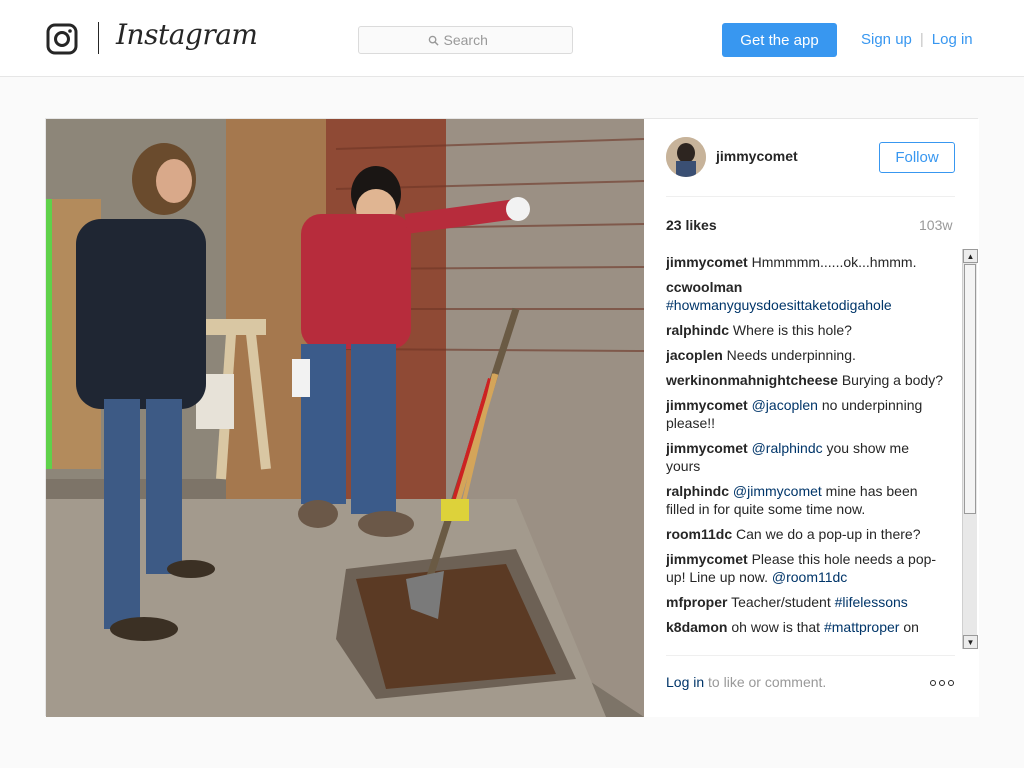 The width and height of the screenshot is (1024, 768). Describe the element at coordinates (691, 225) in the screenshot. I see `likes-count: 23 likes` at that location.